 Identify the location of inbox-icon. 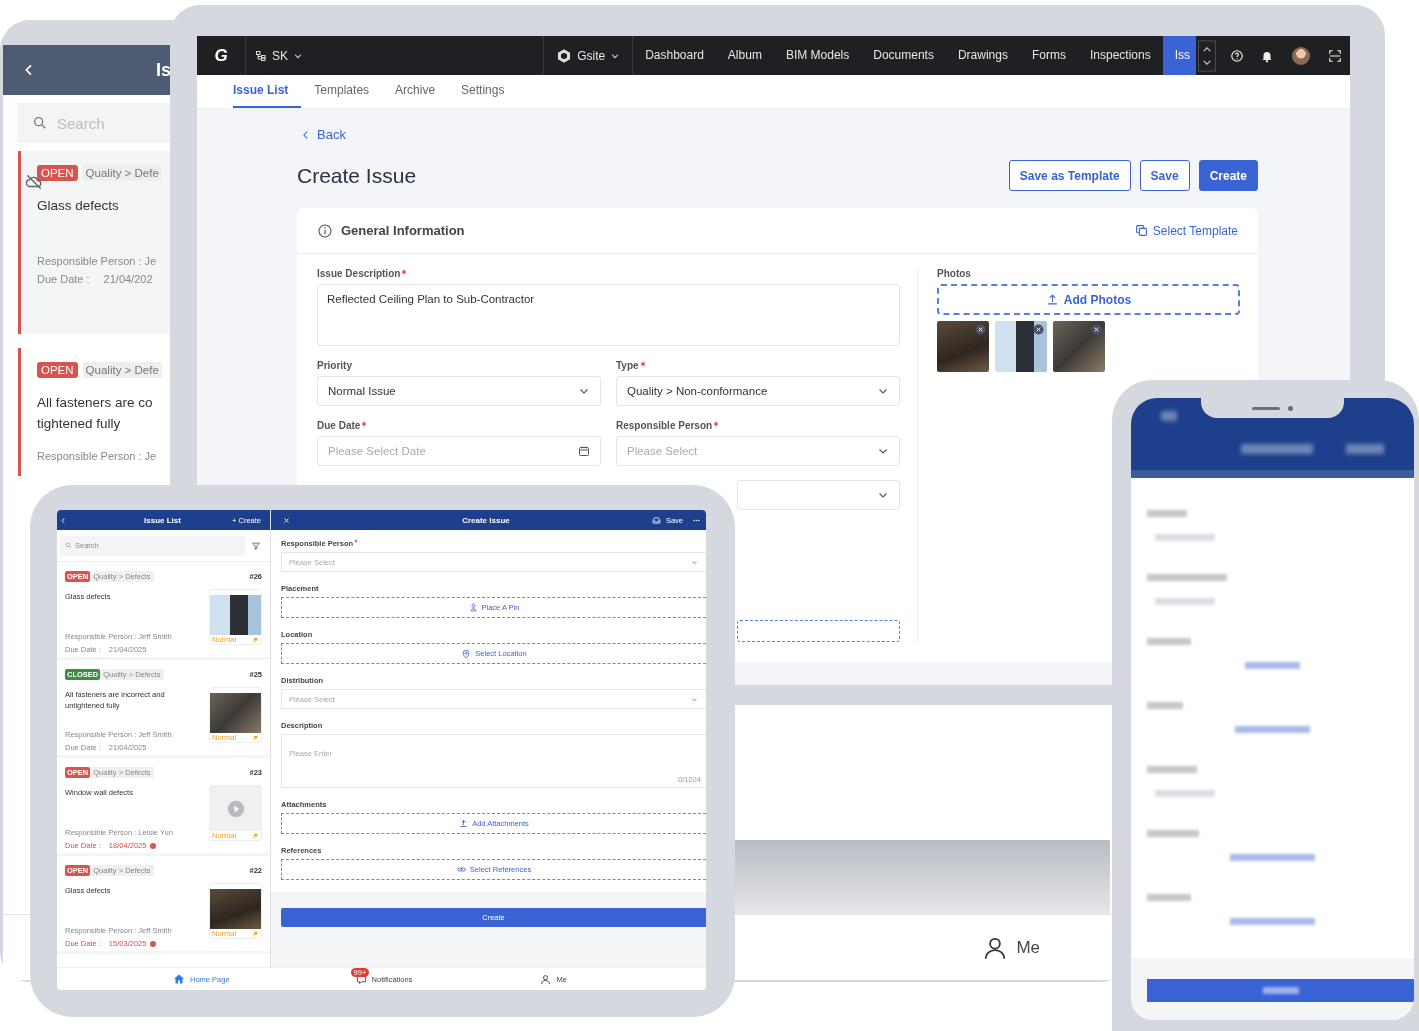
(656, 520).